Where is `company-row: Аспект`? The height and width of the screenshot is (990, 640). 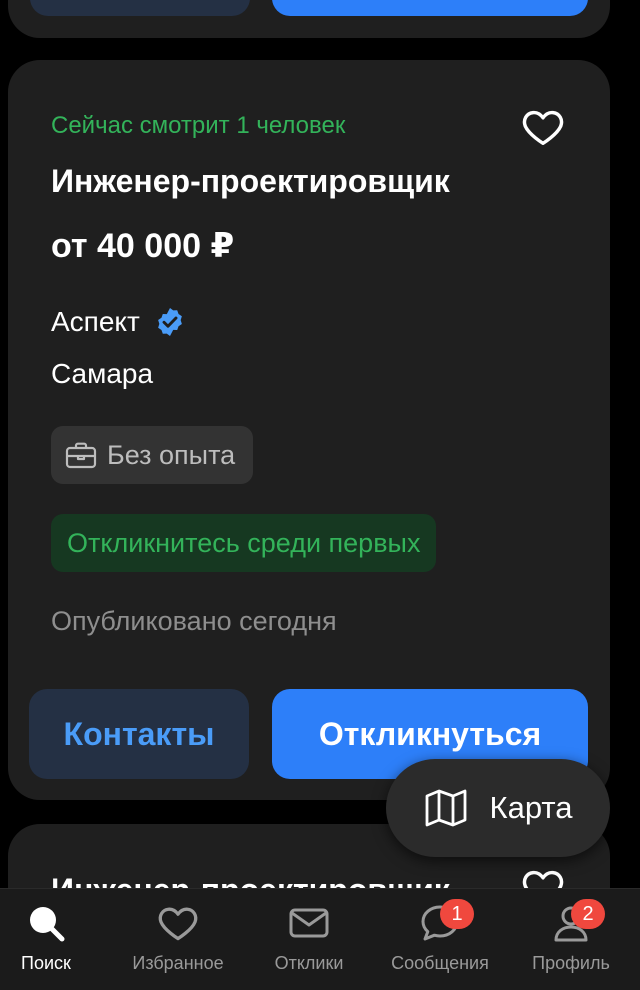 company-row: Аспект is located at coordinates (118, 322).